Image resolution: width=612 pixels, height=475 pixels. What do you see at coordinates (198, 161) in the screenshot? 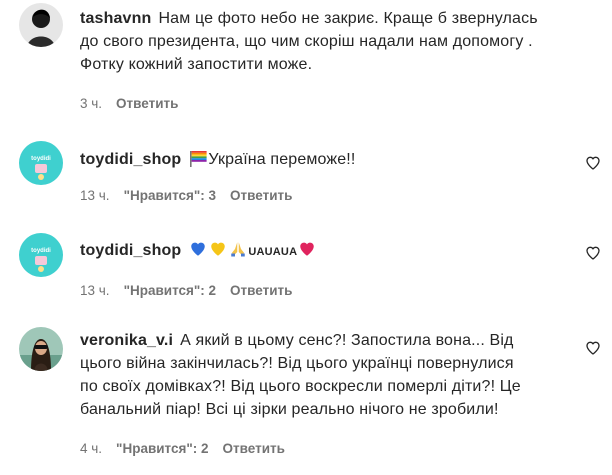
I see `rainbow-flag-icon` at bounding box center [198, 161].